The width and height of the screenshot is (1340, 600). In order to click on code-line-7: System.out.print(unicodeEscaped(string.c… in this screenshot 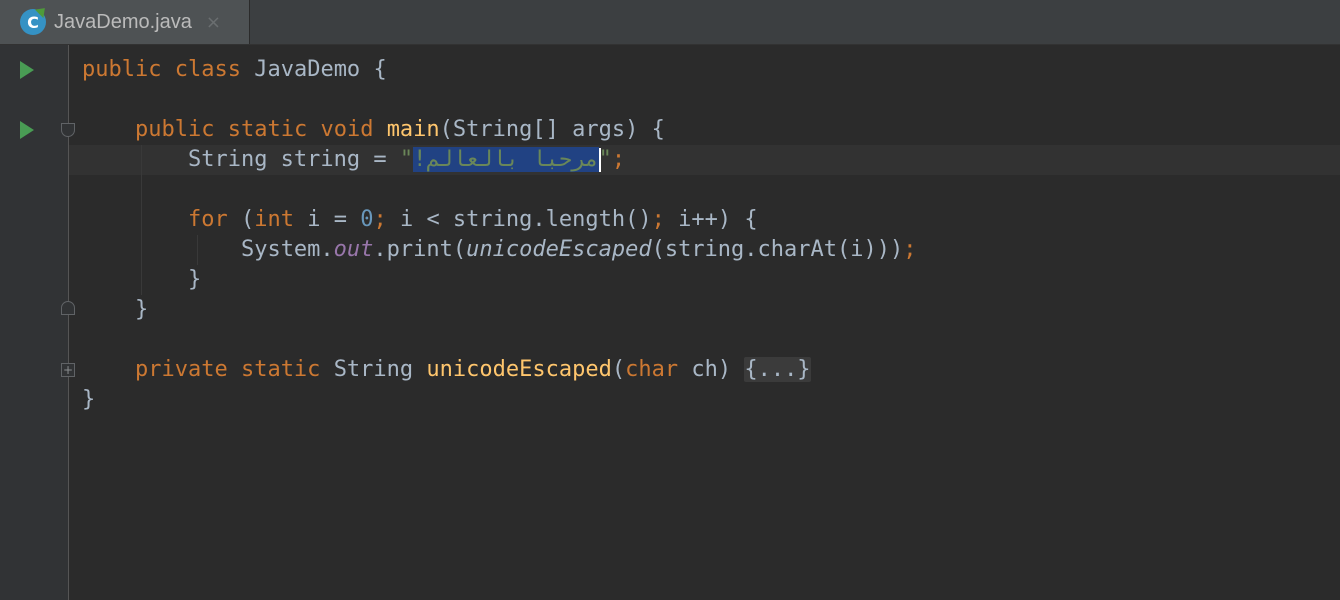, I will do `click(499, 250)`.